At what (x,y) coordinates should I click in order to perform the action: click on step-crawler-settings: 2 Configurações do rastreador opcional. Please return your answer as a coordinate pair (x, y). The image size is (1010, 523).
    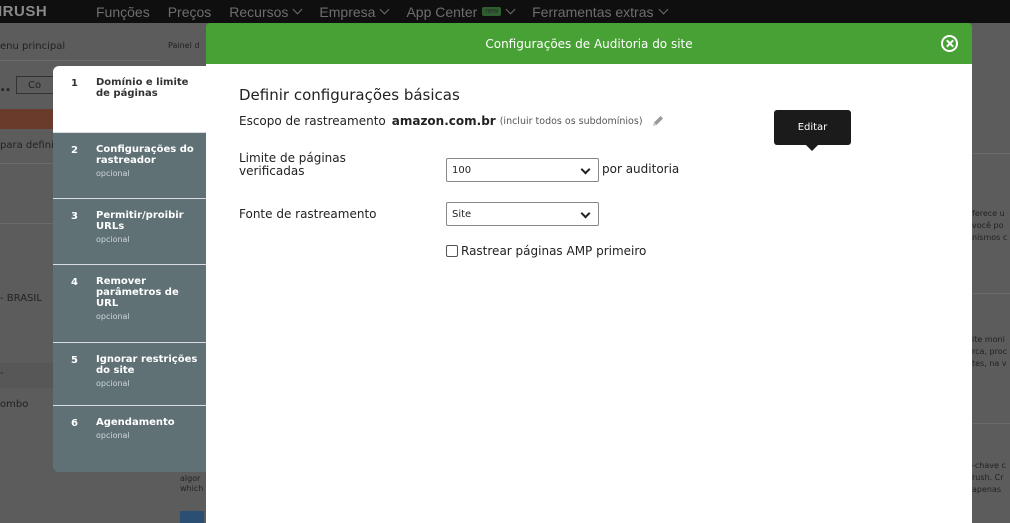
    Looking at the image, I should click on (129, 166).